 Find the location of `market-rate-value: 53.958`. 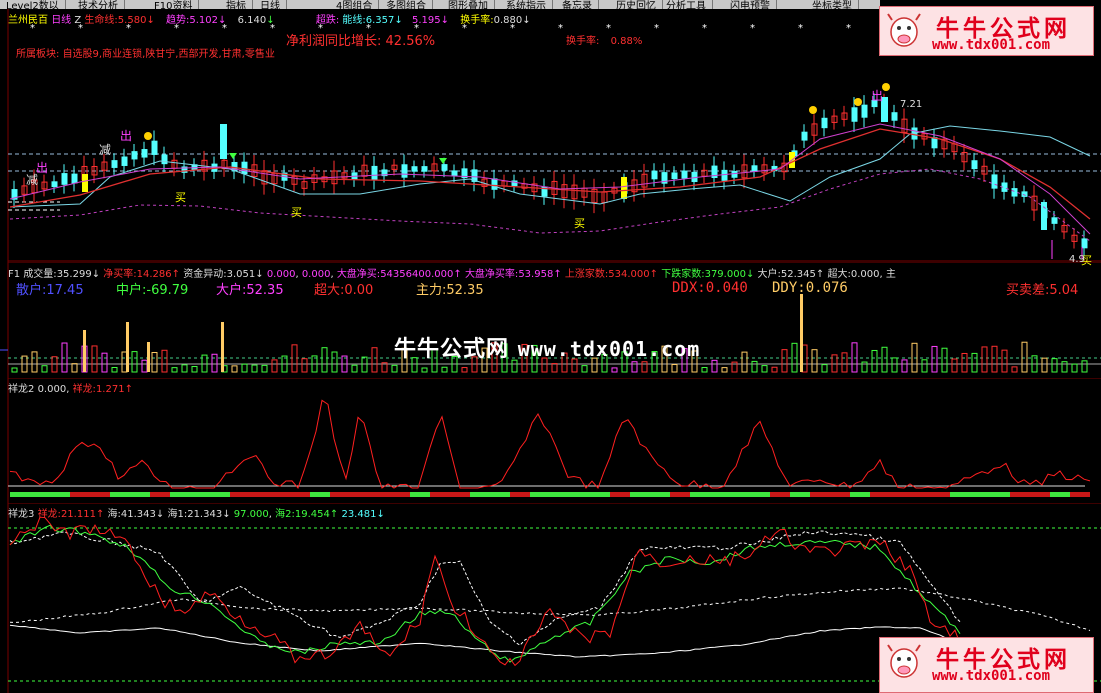

market-rate-value: 53.958 is located at coordinates (536, 274).